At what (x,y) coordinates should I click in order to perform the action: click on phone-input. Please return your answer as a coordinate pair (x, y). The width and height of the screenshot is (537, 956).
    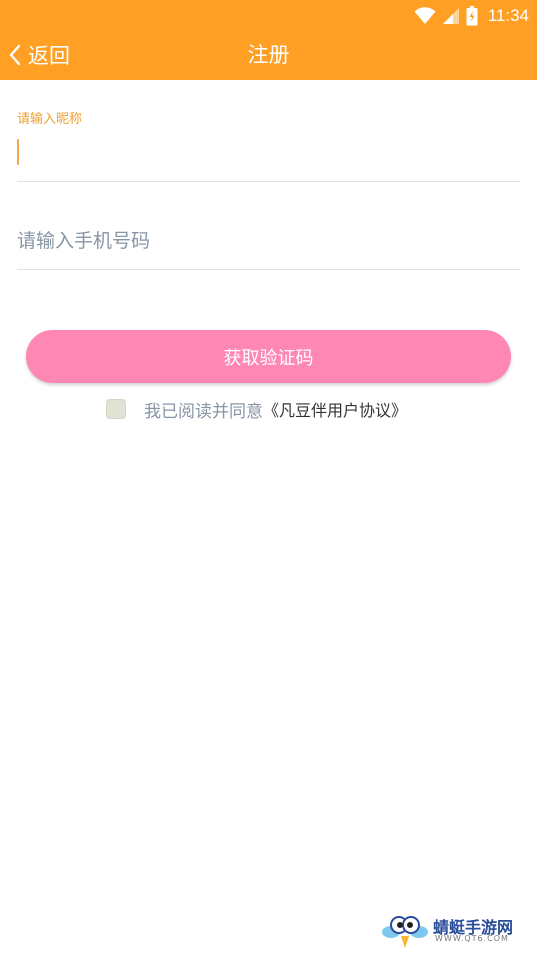
    Looking at the image, I should click on (267, 241).